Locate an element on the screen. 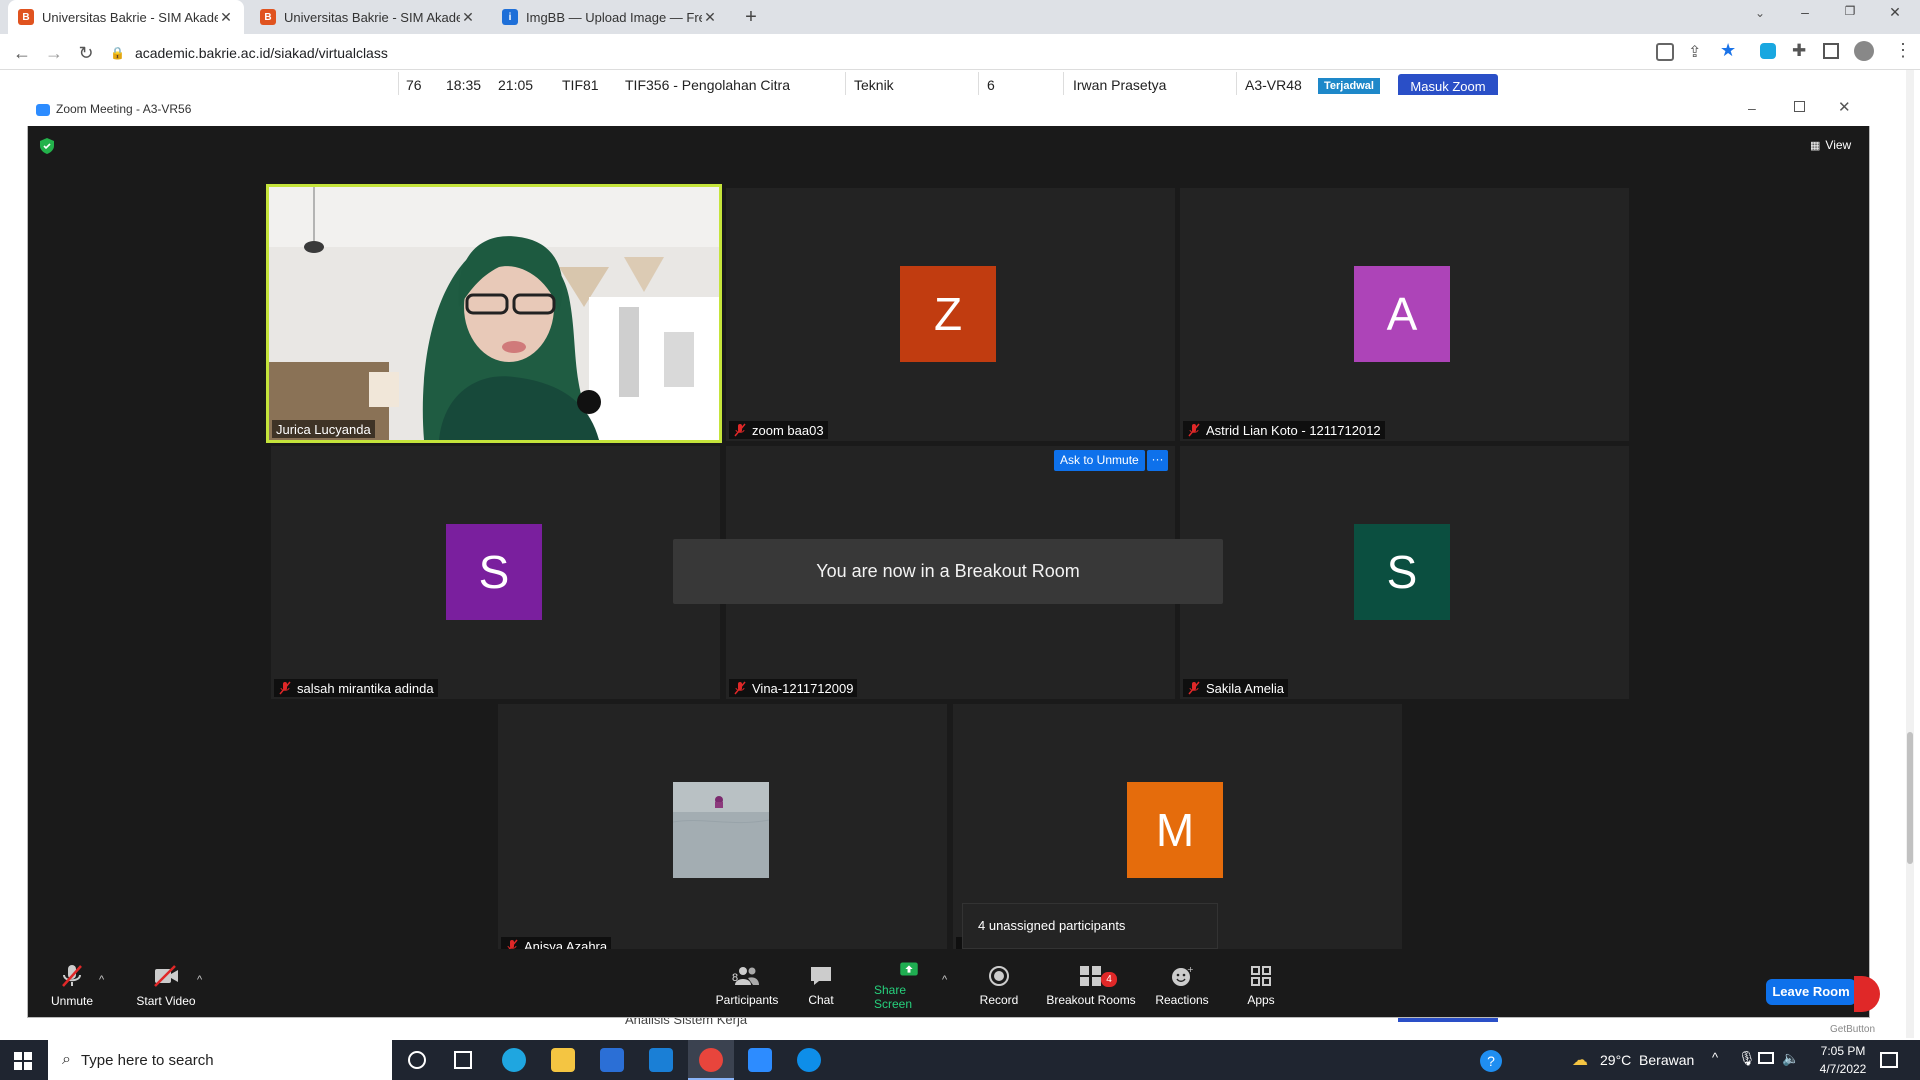 The image size is (1920, 1080). teamviewer-icon is located at coordinates (809, 1060).